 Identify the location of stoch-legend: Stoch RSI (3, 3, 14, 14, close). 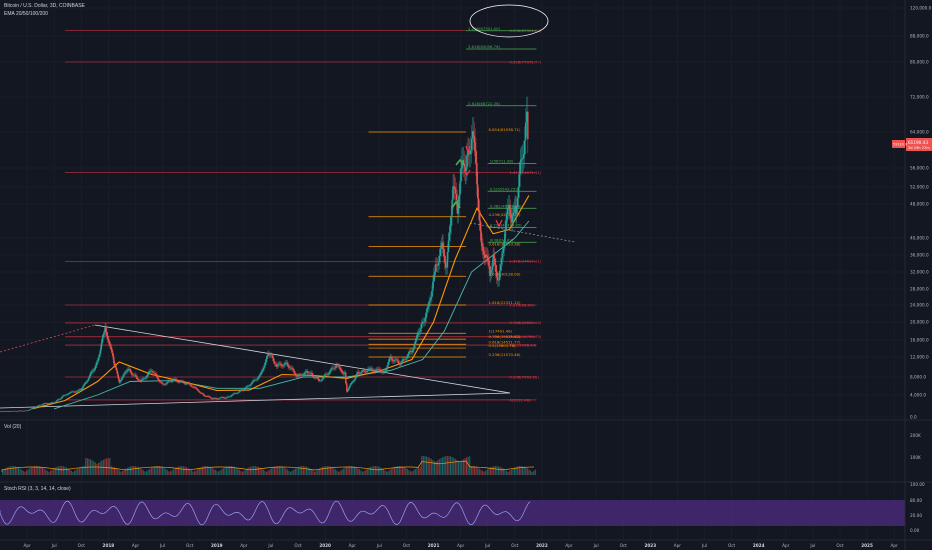
(37, 489).